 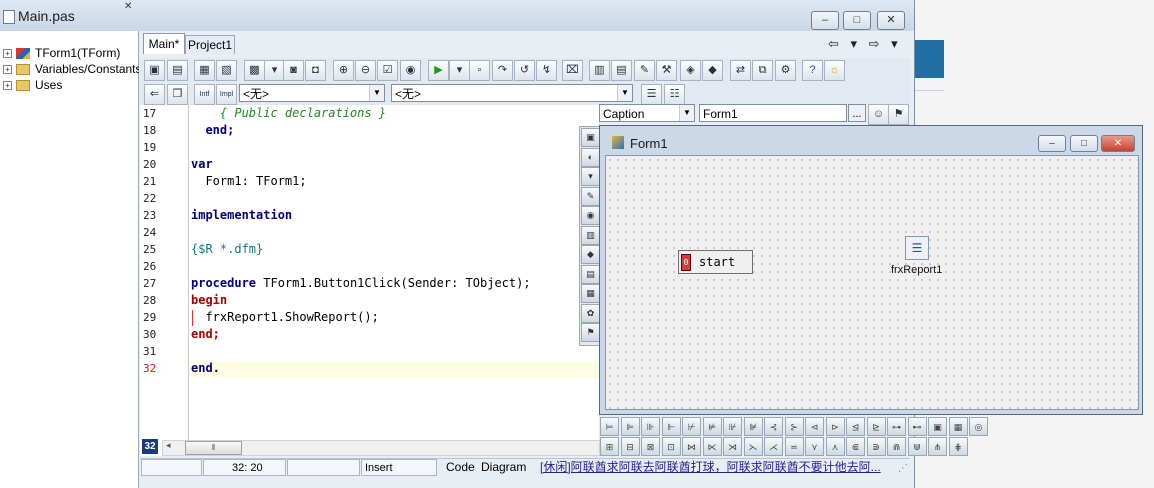 I want to click on dropdown-icon: ▾, so click(x=274, y=70).